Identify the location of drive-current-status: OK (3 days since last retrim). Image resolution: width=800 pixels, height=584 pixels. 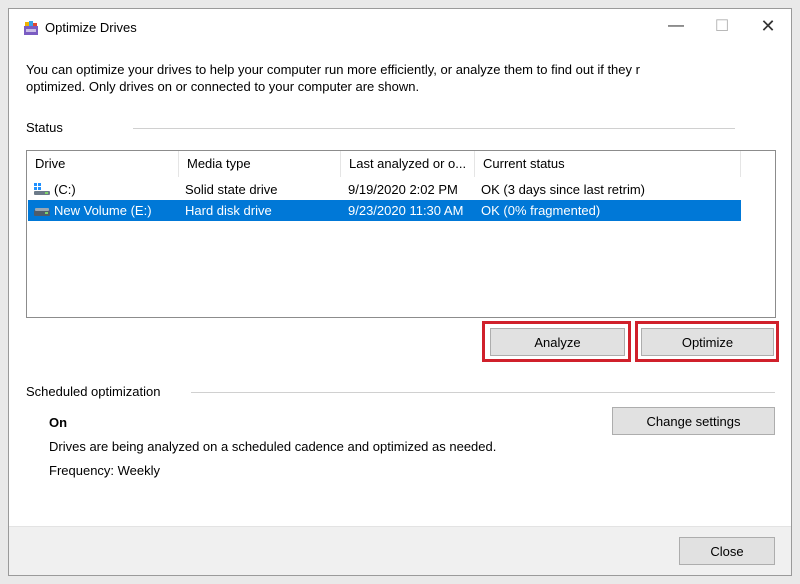
(563, 189).